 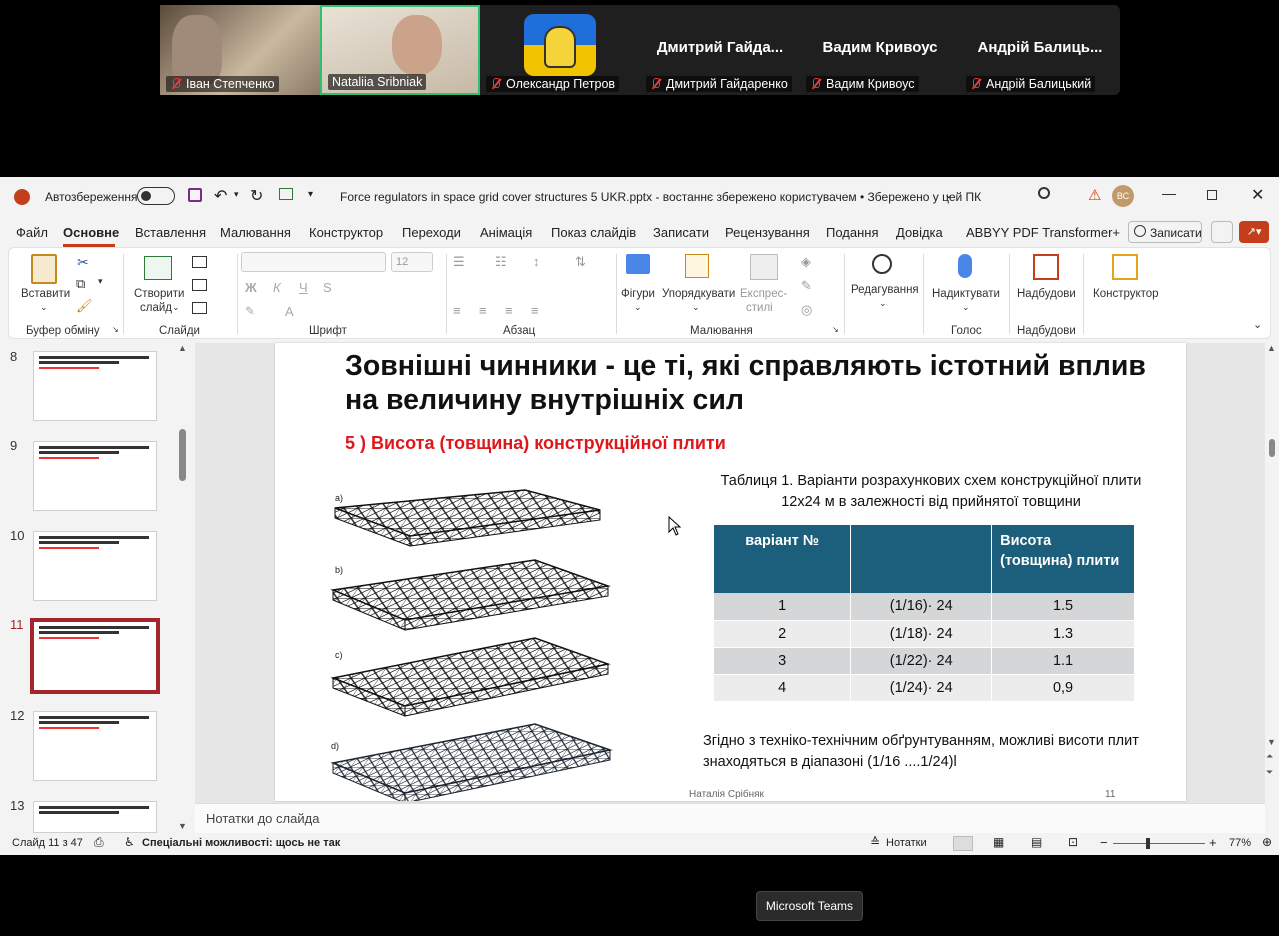 I want to click on record-button: Записати, so click(x=1165, y=232).